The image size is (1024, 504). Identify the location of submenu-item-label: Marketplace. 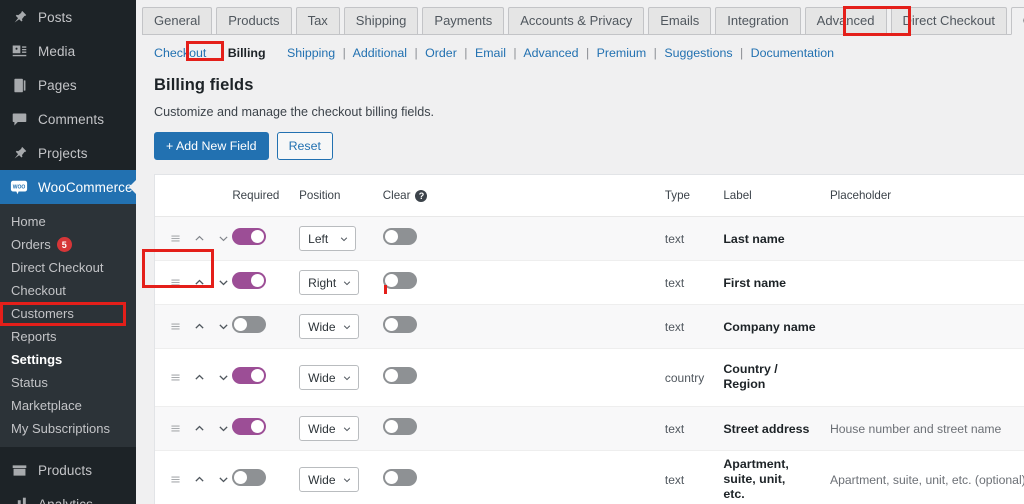
(46, 405).